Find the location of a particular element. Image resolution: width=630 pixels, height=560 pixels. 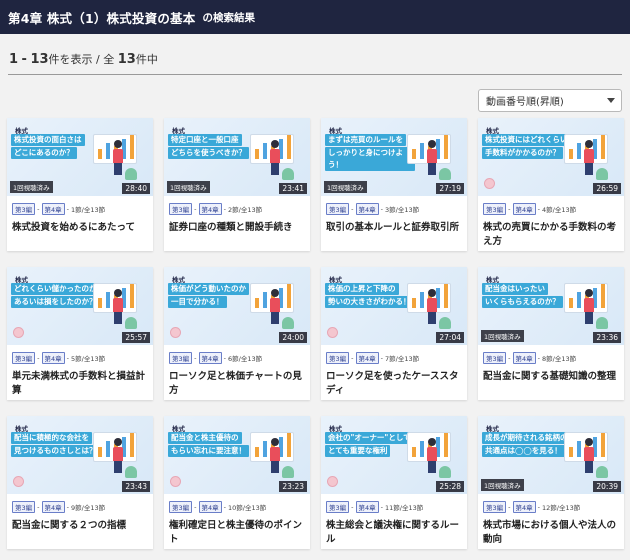

video-title: 取引の基本ルールと証券取引所 is located at coordinates (396, 228).